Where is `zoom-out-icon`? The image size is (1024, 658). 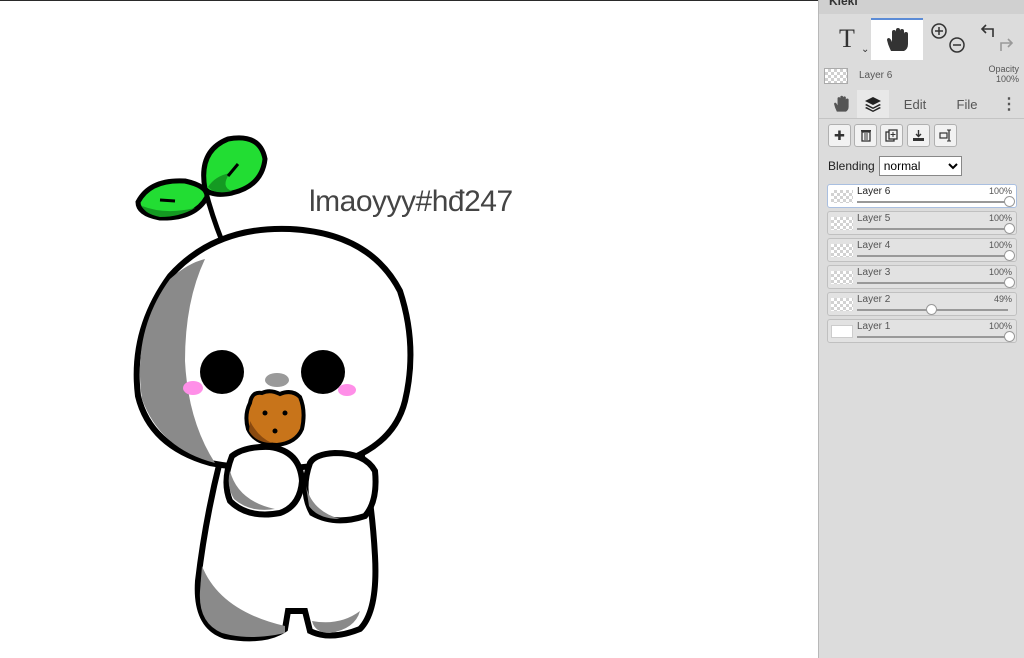 zoom-out-icon is located at coordinates (957, 45).